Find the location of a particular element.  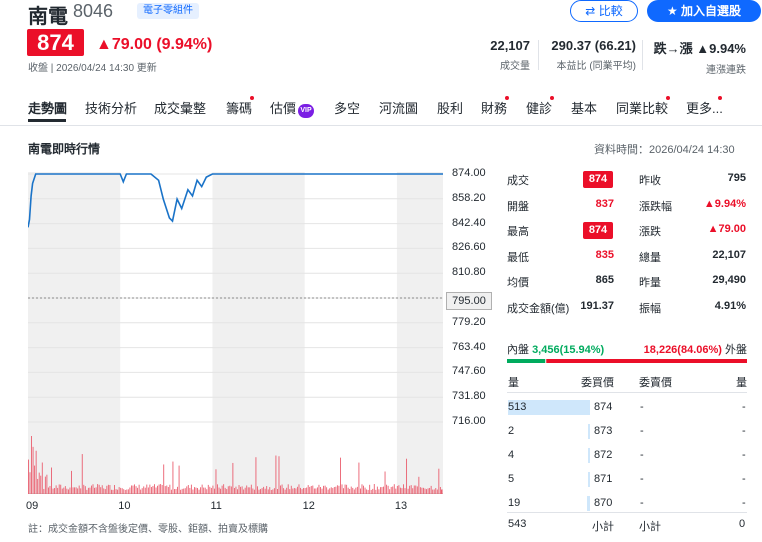

data-time: 資料時間：2026/04/24 14:30 is located at coordinates (664, 150).